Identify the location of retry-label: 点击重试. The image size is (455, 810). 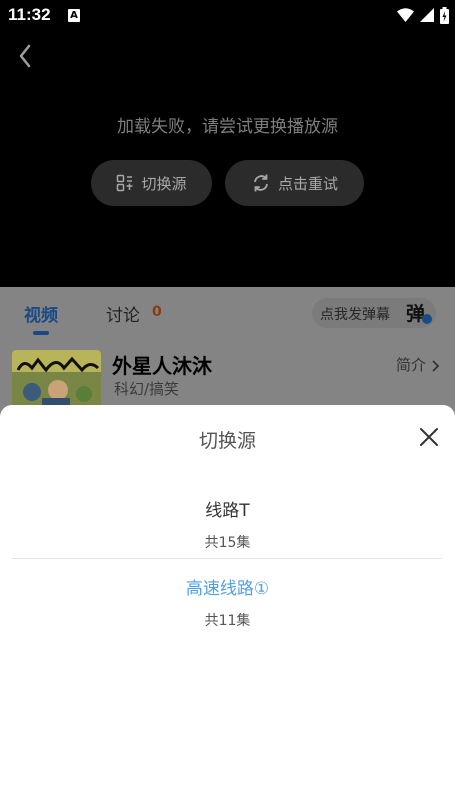
(307, 183).